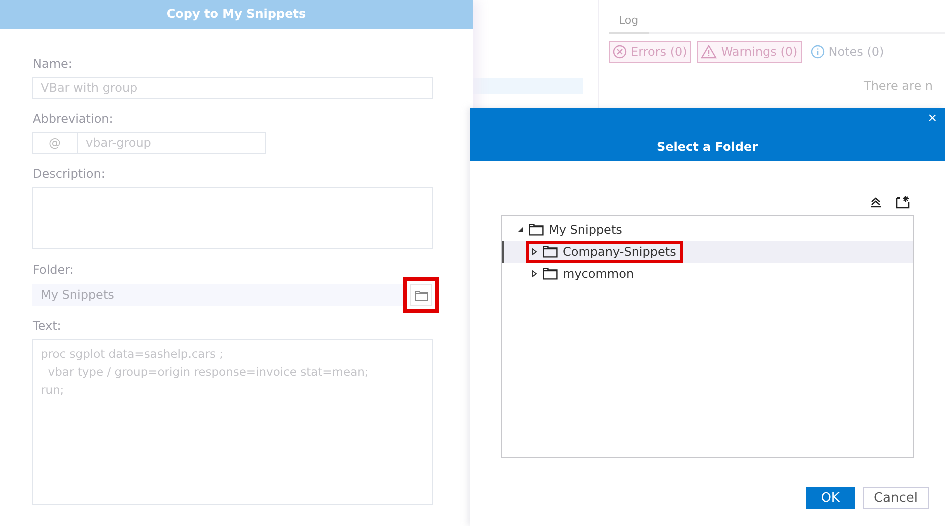 This screenshot has width=945, height=526. What do you see at coordinates (620, 52) in the screenshot?
I see `error-icon` at bounding box center [620, 52].